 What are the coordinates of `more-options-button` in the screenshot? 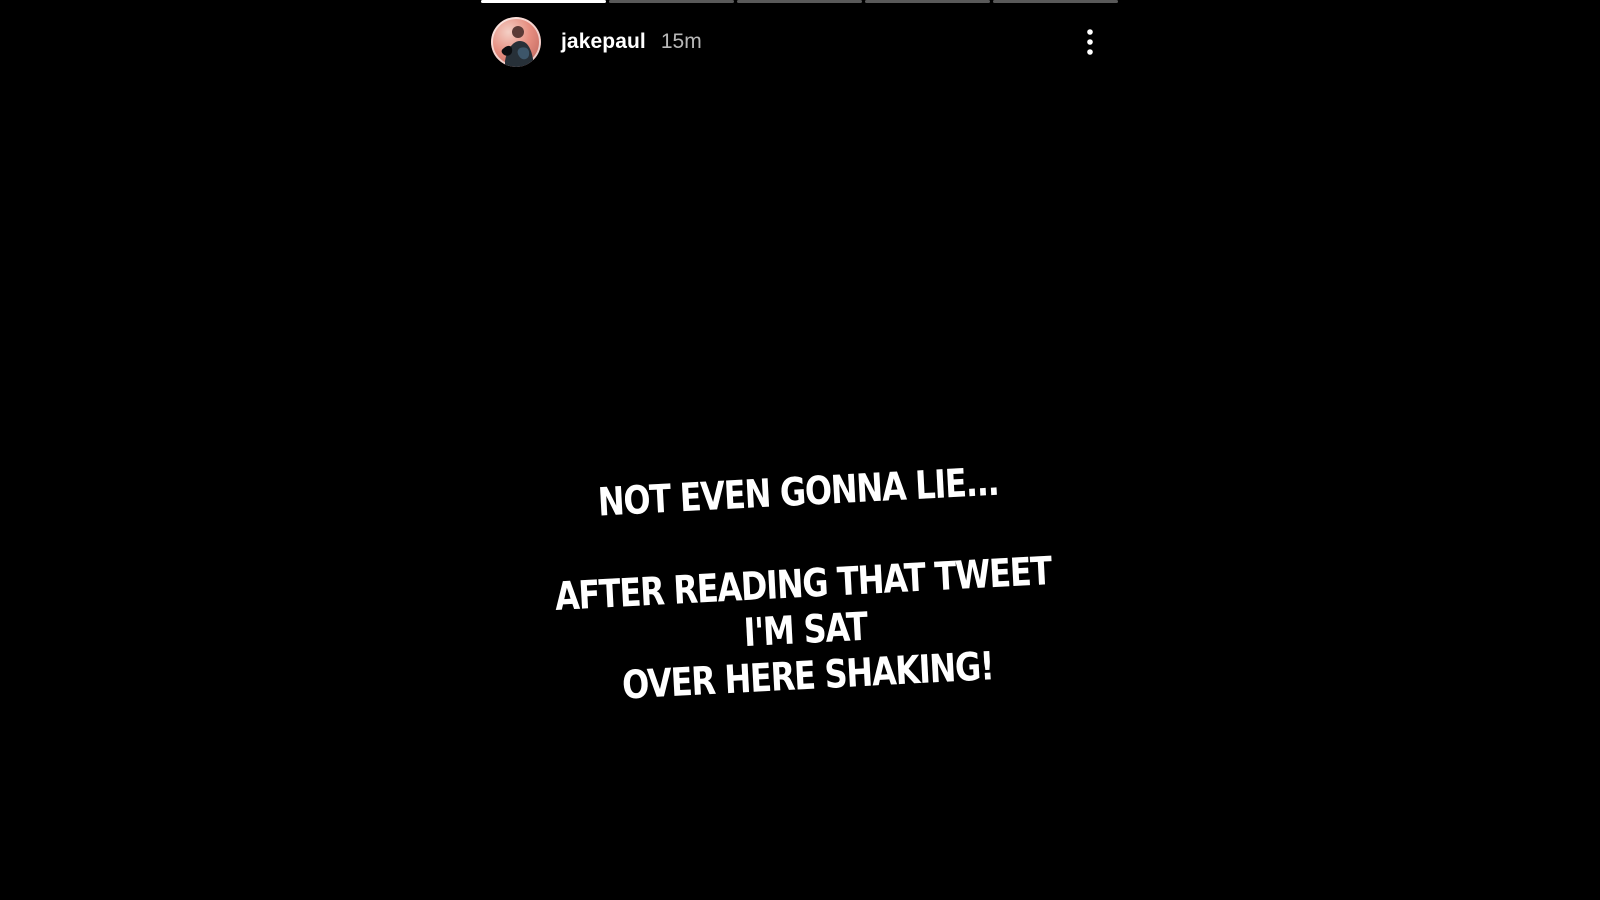 It's located at (1090, 42).